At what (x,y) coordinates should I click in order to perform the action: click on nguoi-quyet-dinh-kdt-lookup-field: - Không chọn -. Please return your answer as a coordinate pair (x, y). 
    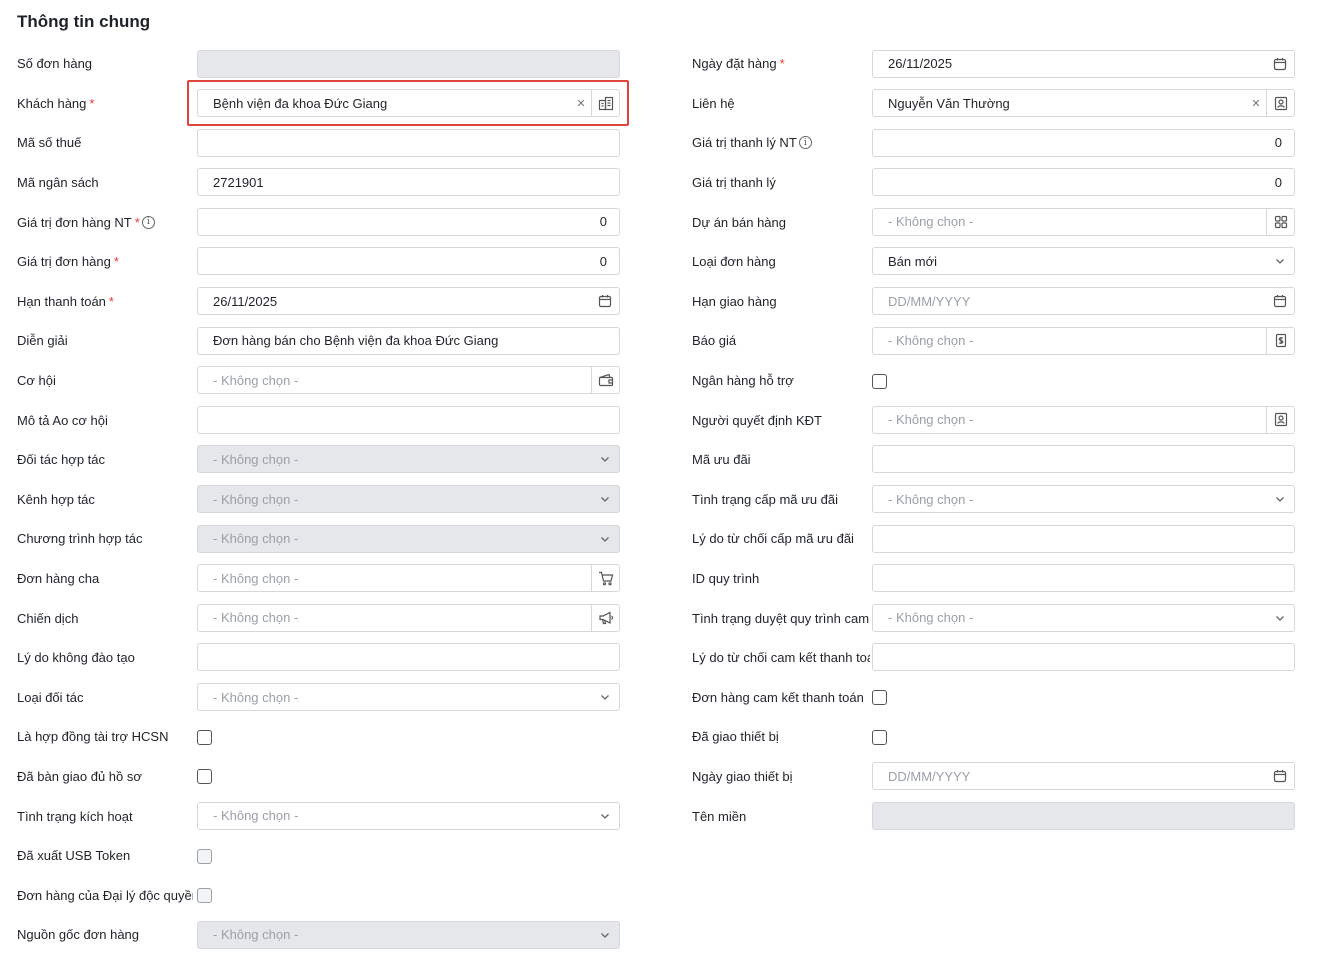
    Looking at the image, I should click on (1083, 419).